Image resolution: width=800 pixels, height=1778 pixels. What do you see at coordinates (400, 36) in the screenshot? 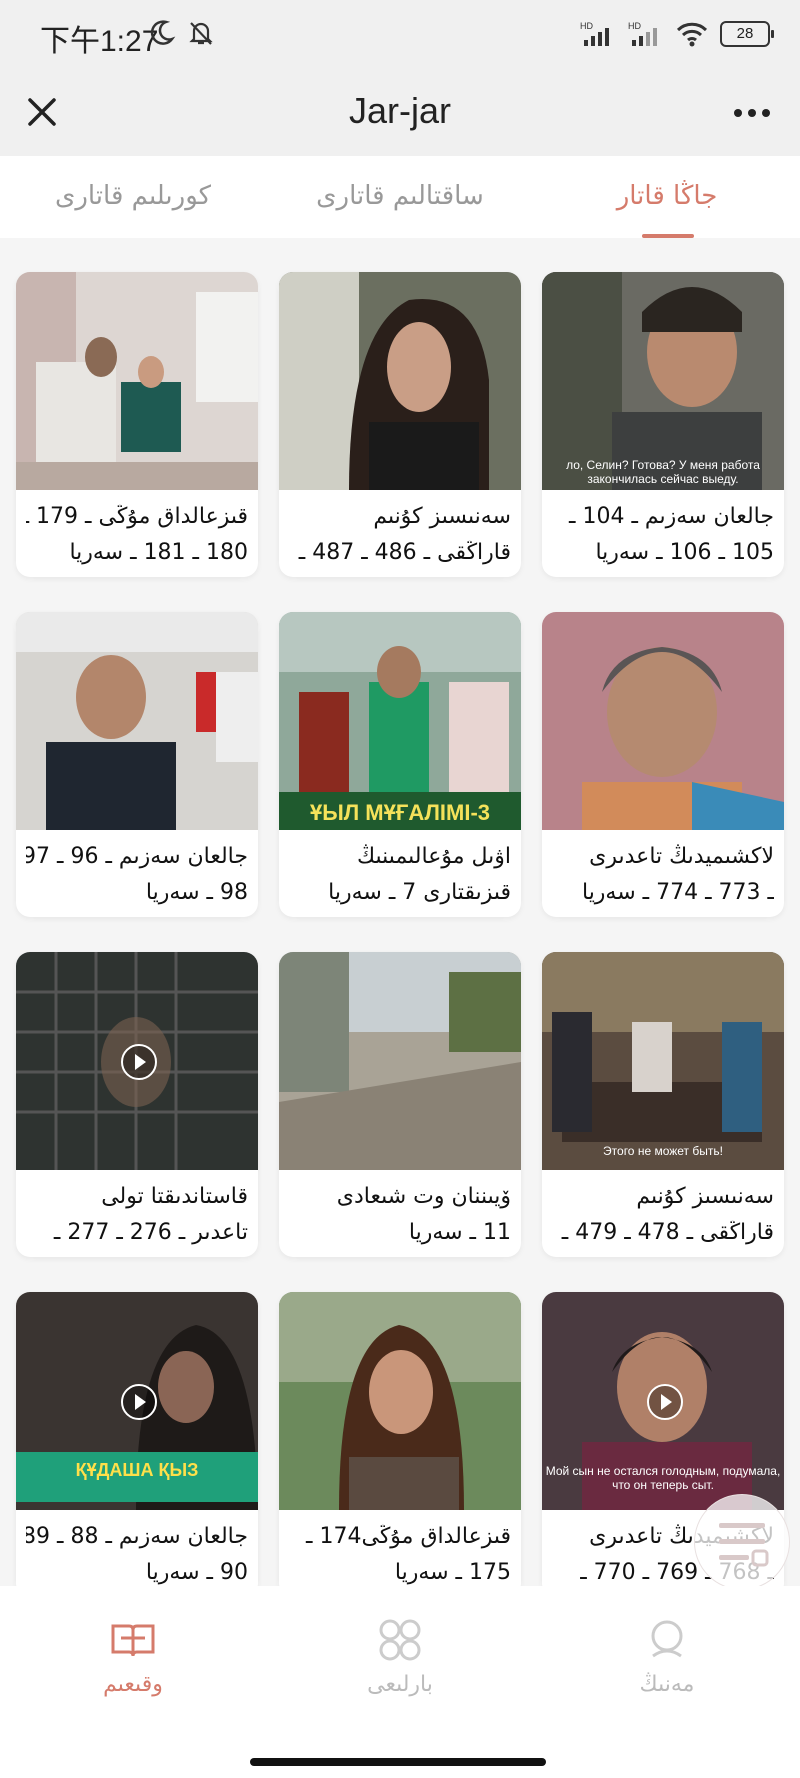
I see `status-bar: 下午1:27 HD HD 28` at bounding box center [400, 36].